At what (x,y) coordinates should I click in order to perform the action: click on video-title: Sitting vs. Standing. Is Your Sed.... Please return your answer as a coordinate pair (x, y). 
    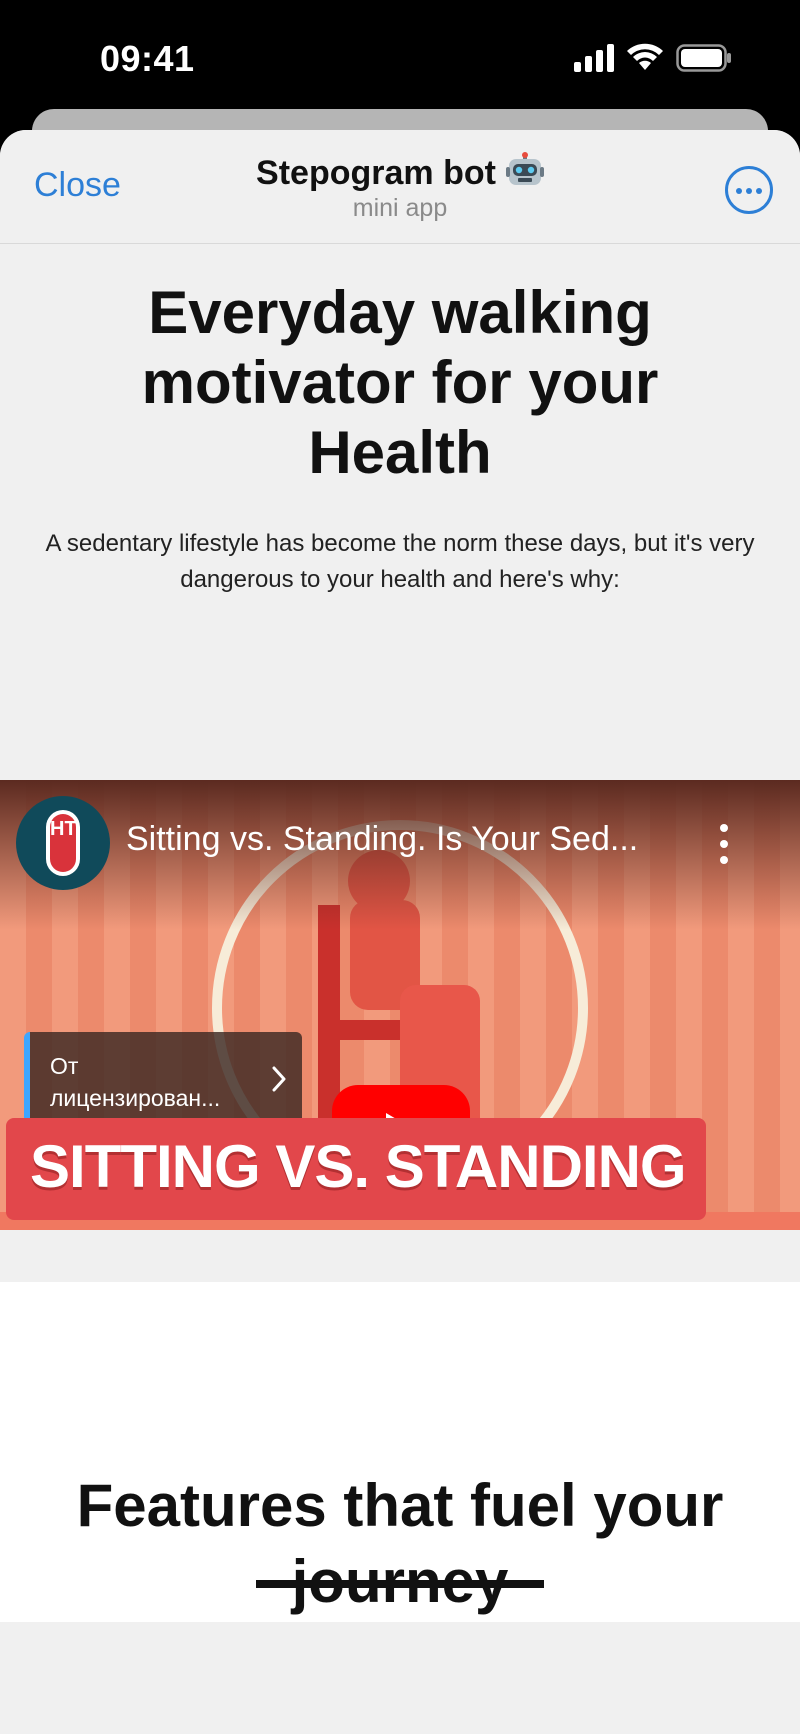
    Looking at the image, I should click on (396, 839).